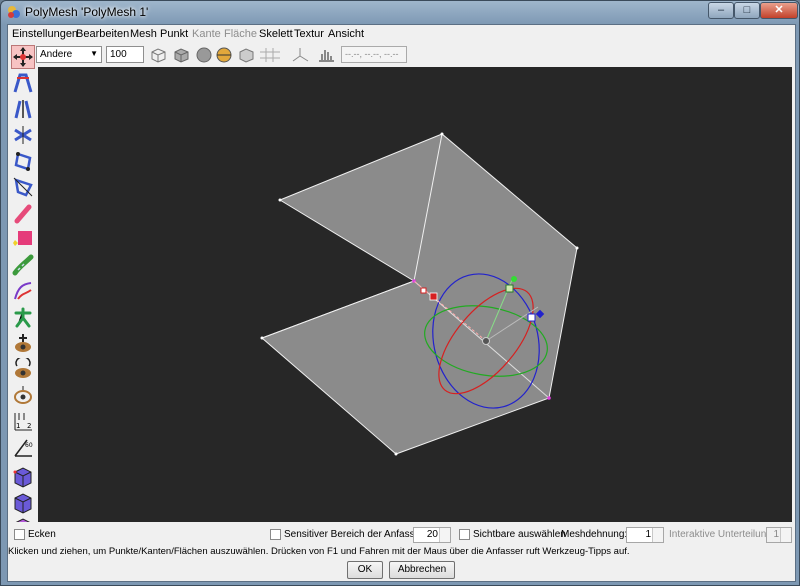 The height and width of the screenshot is (586, 800). What do you see at coordinates (326, 56) in the screenshot?
I see `histogram-icon` at bounding box center [326, 56].